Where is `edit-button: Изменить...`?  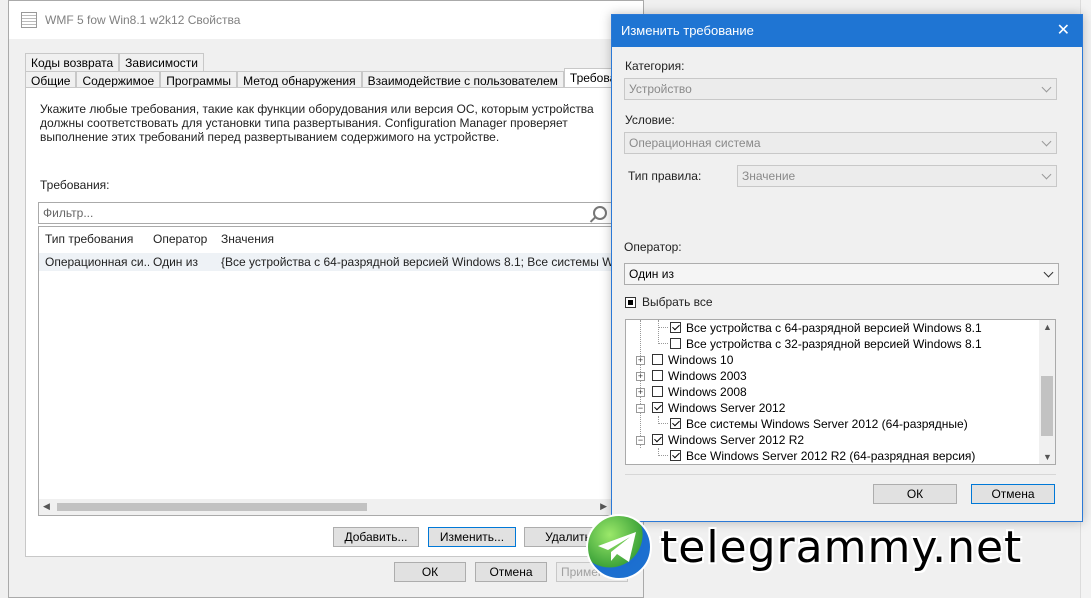
edit-button: Изменить... is located at coordinates (472, 537).